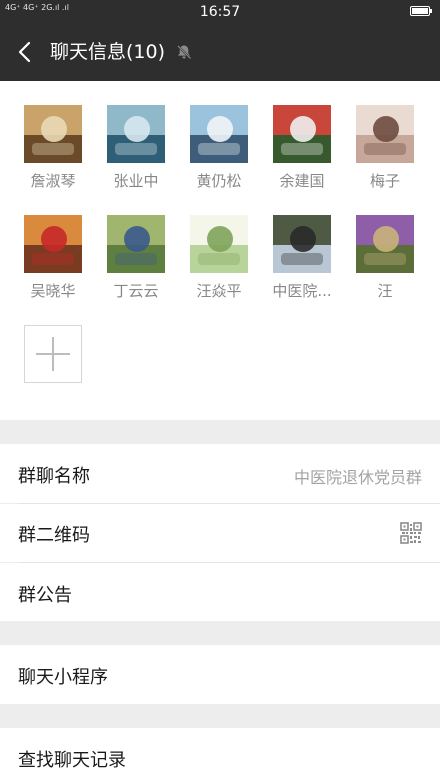 The width and height of the screenshot is (440, 783). I want to click on chevron-left-icon, so click(24, 52).